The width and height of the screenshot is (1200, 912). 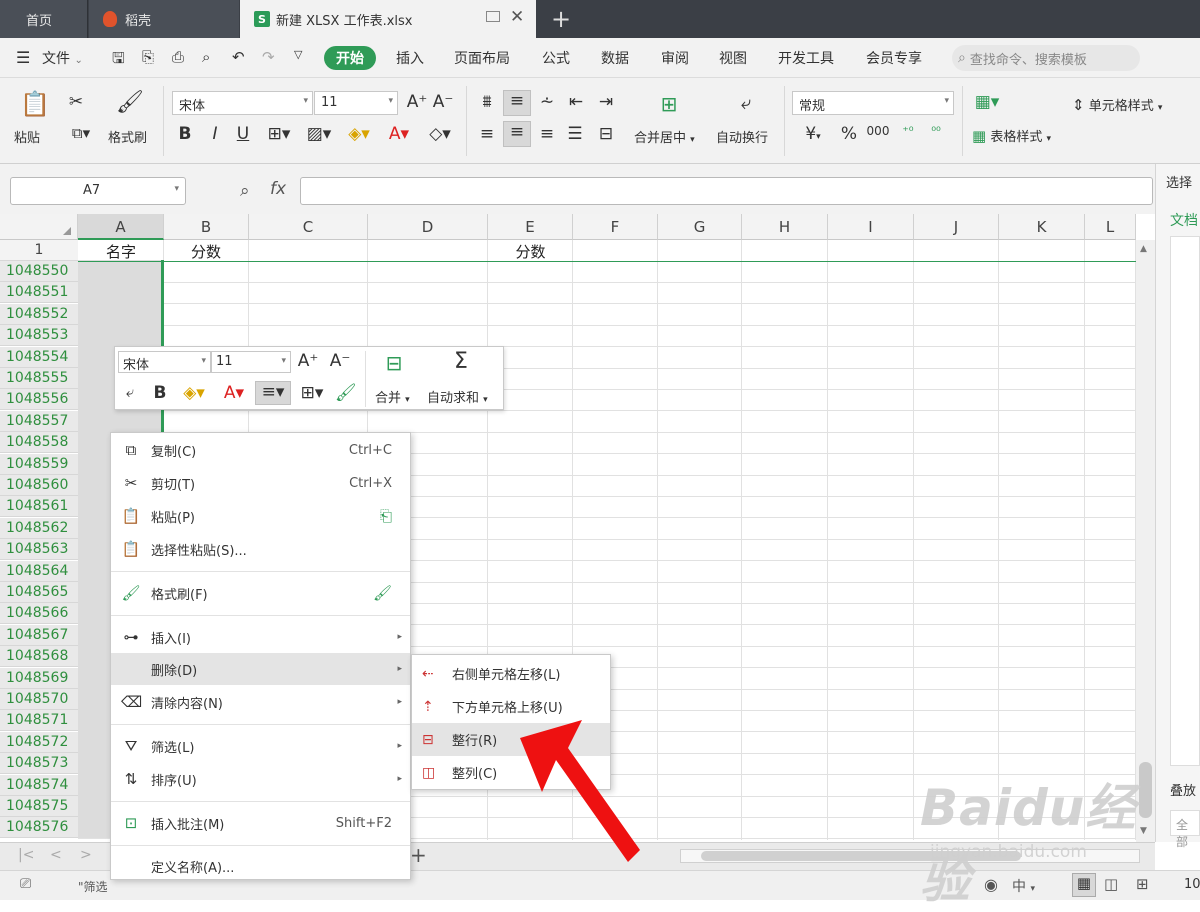 What do you see at coordinates (561, 19) in the screenshot?
I see `new-tab-icon: +` at bounding box center [561, 19].